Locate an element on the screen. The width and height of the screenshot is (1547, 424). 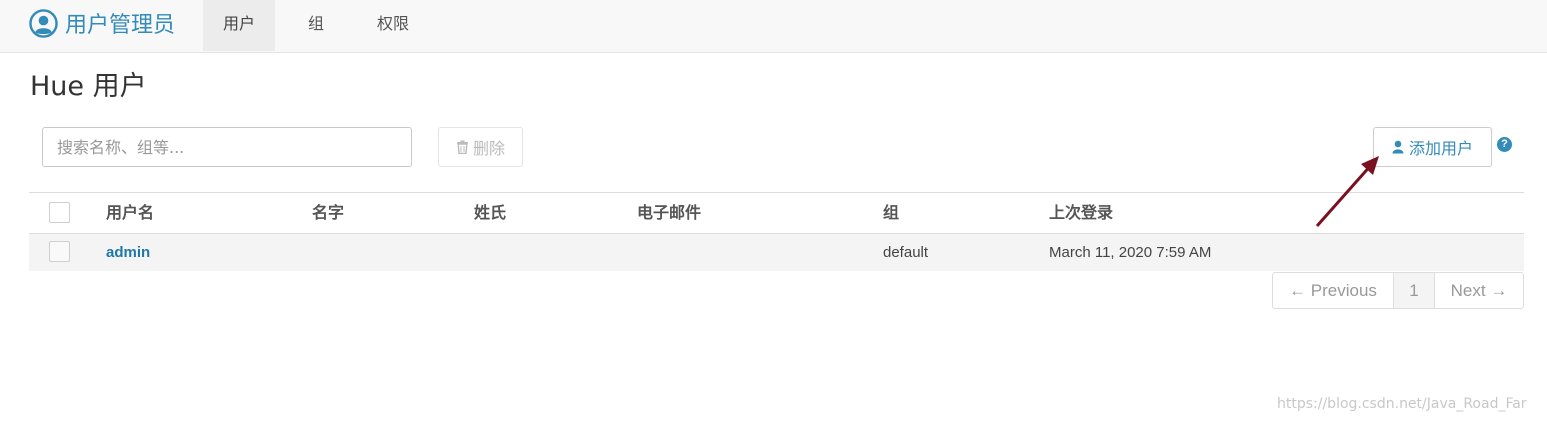
annotation-arrow is located at coordinates (1347, 191).